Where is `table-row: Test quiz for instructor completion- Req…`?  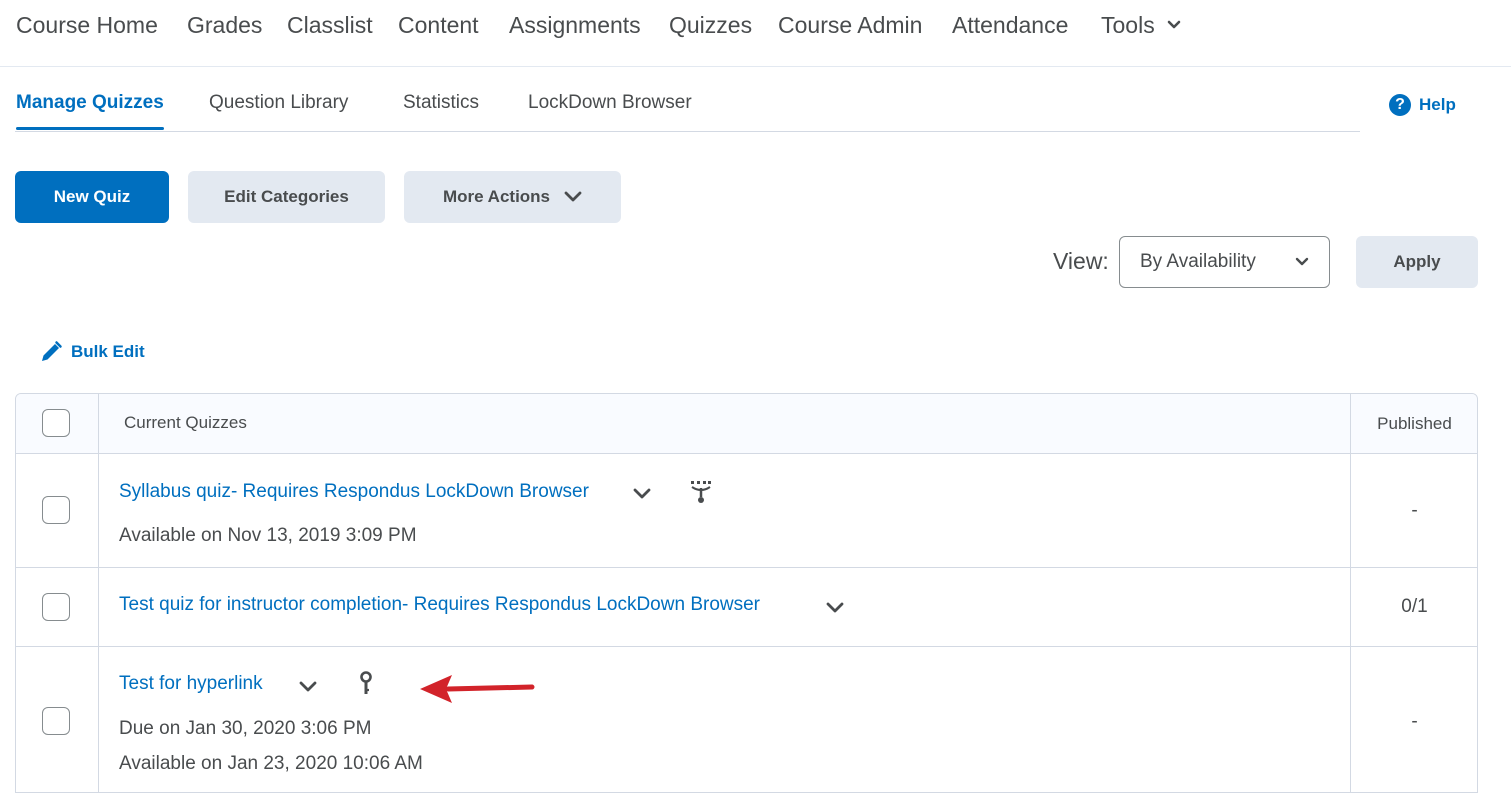 table-row: Test quiz for instructor completion- Req… is located at coordinates (746, 607).